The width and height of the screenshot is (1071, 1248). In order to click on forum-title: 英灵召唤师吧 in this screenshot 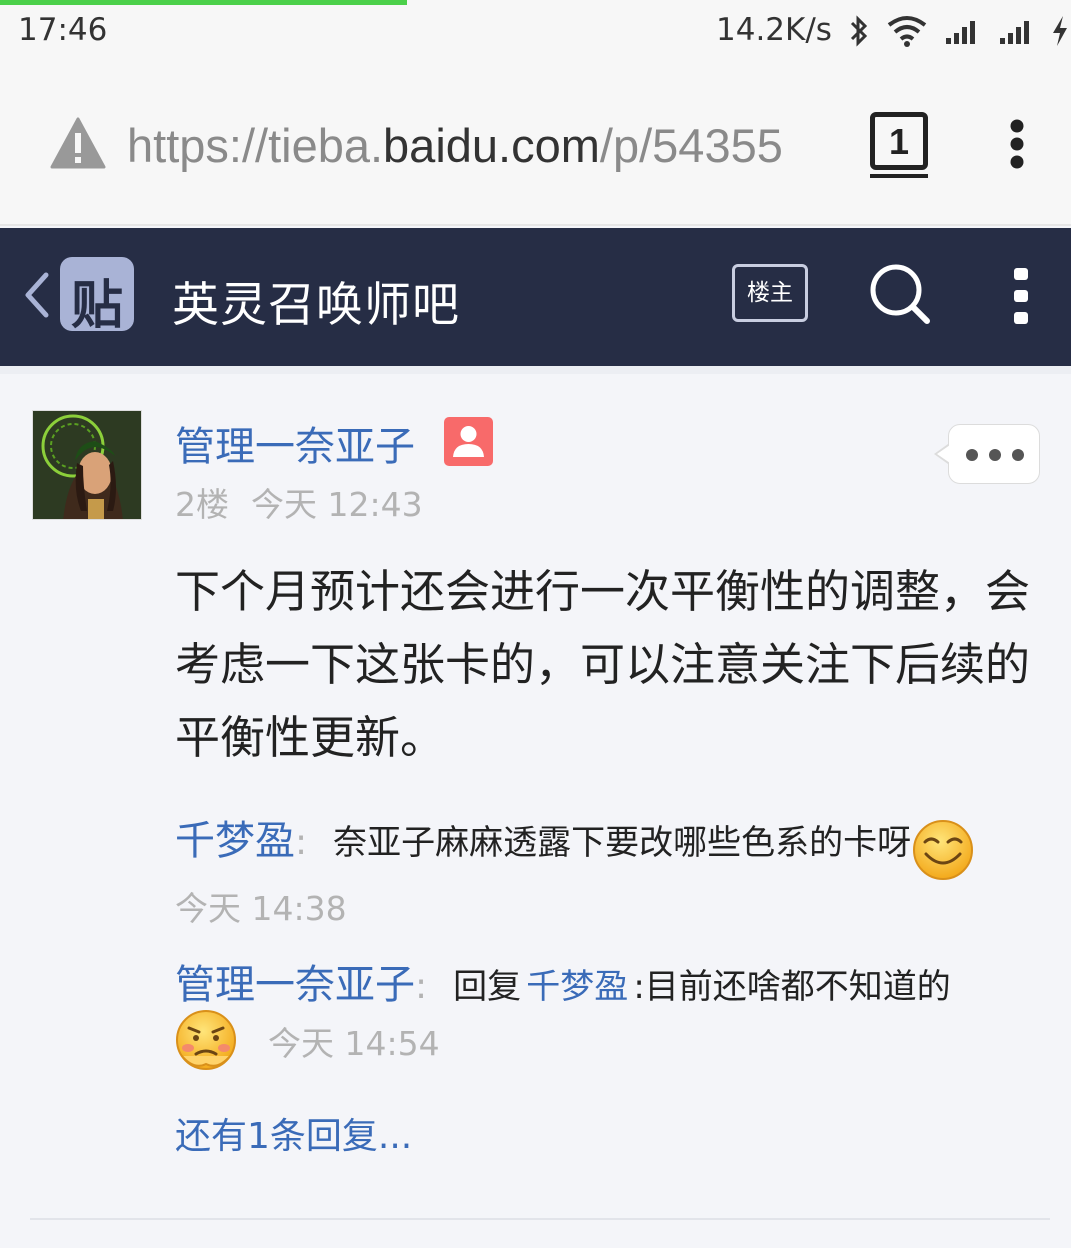, I will do `click(316, 300)`.